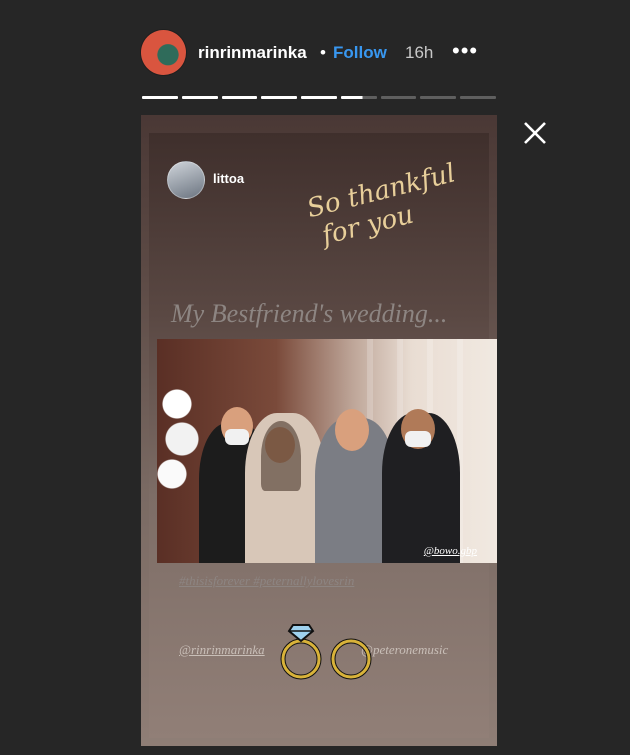 This screenshot has width=630, height=755. I want to click on avatar, so click(163, 52).